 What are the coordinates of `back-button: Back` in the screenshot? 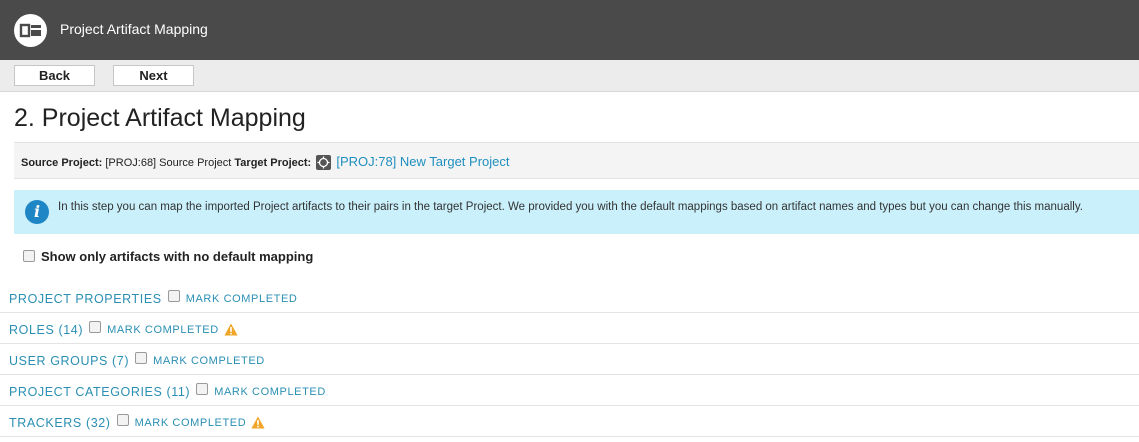 It's located at (54, 75).